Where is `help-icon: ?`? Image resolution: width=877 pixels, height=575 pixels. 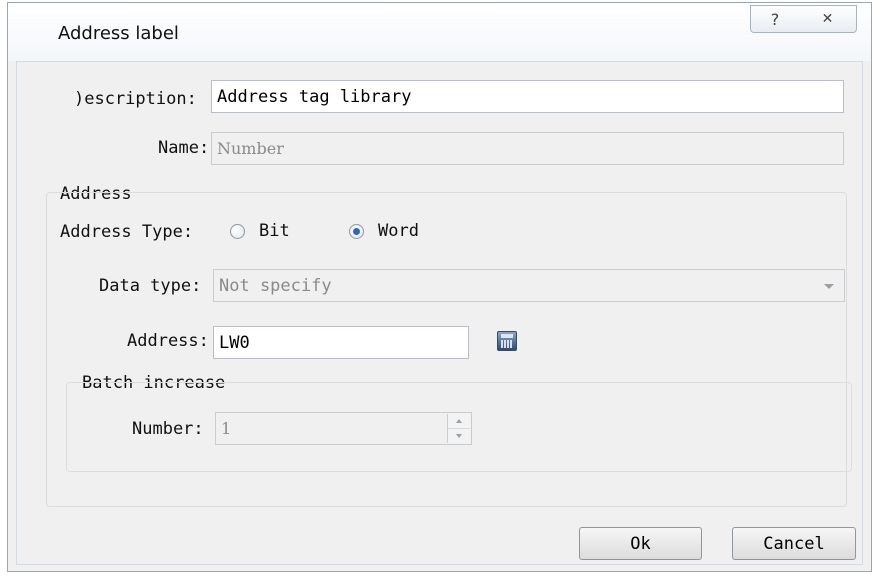 help-icon: ? is located at coordinates (775, 19).